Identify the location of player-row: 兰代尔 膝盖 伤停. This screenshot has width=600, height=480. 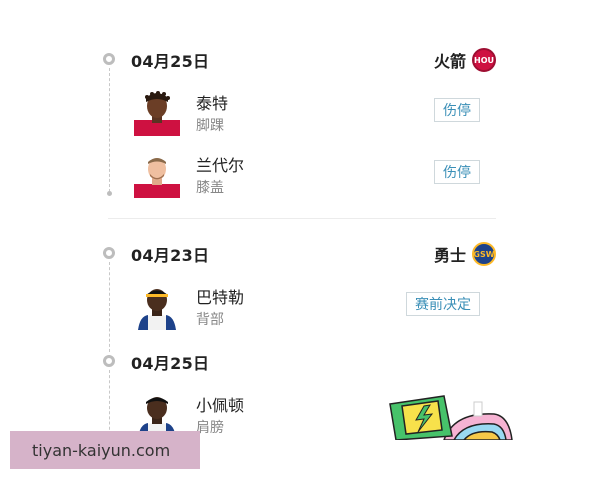
(315, 175).